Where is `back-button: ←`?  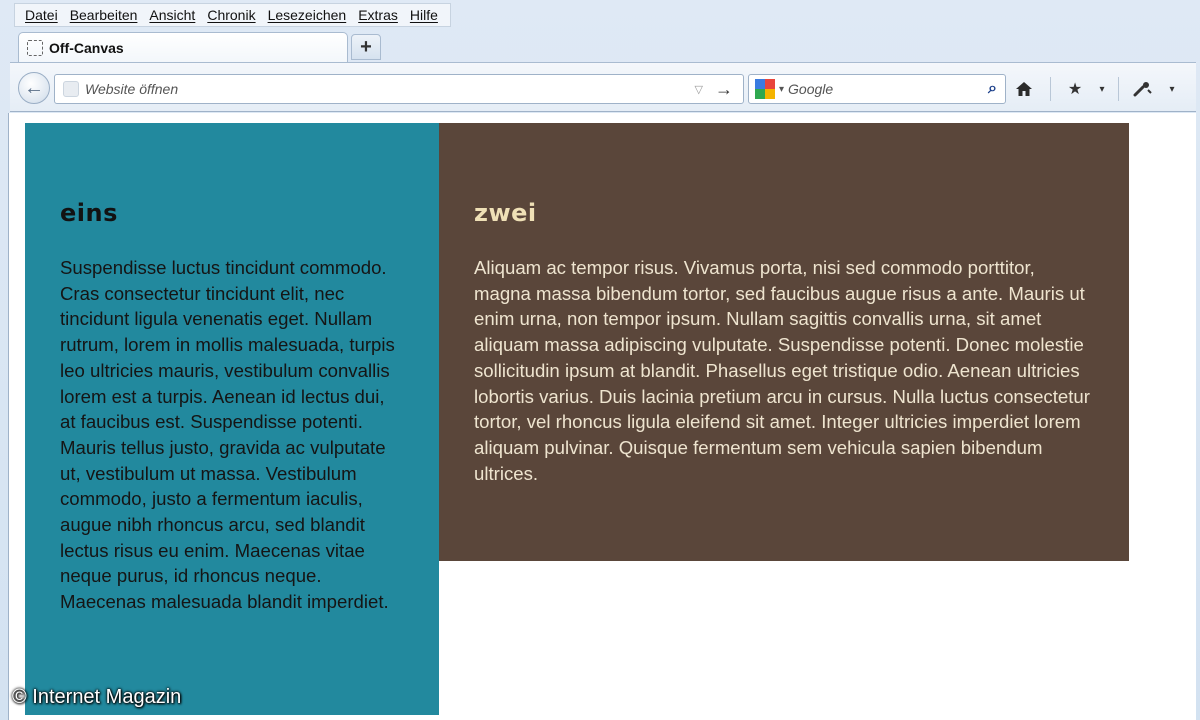
back-button: ← is located at coordinates (34, 88).